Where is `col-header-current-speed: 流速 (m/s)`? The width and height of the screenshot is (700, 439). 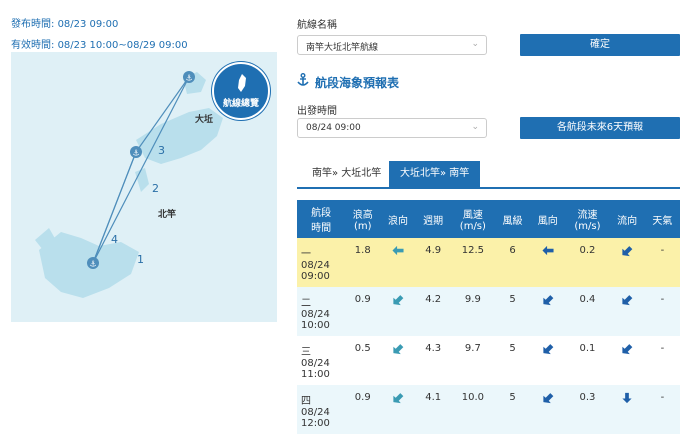 col-header-current-speed: 流速 (m/s) is located at coordinates (587, 219).